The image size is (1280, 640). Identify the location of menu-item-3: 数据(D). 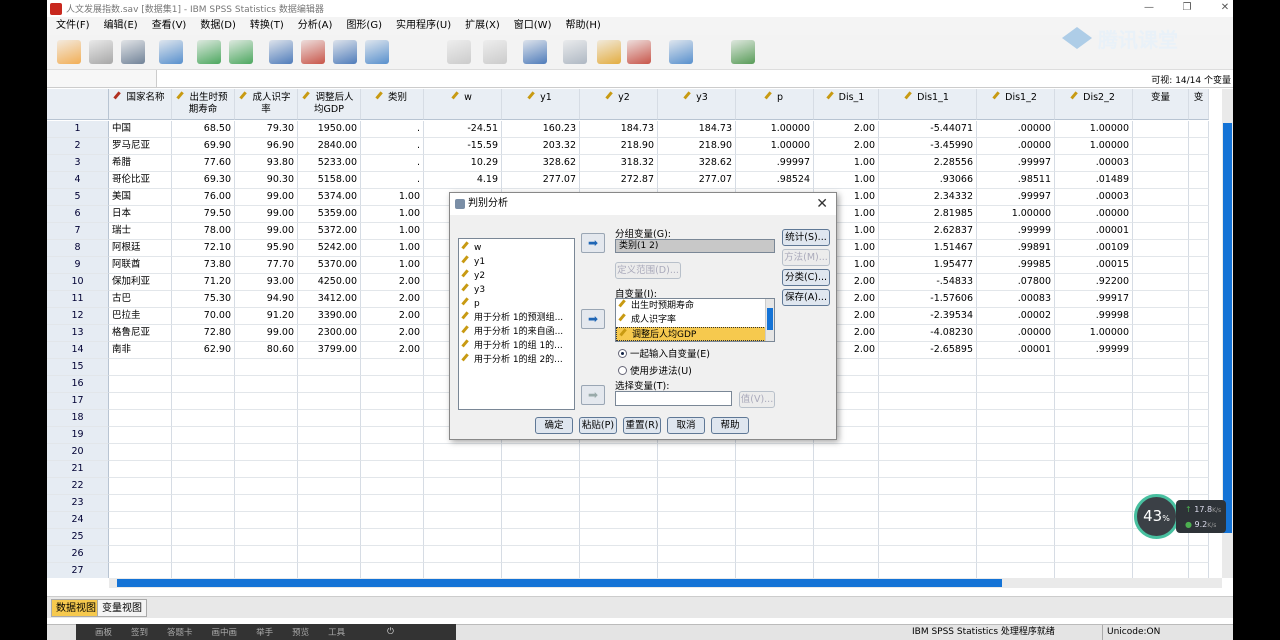
(218, 26).